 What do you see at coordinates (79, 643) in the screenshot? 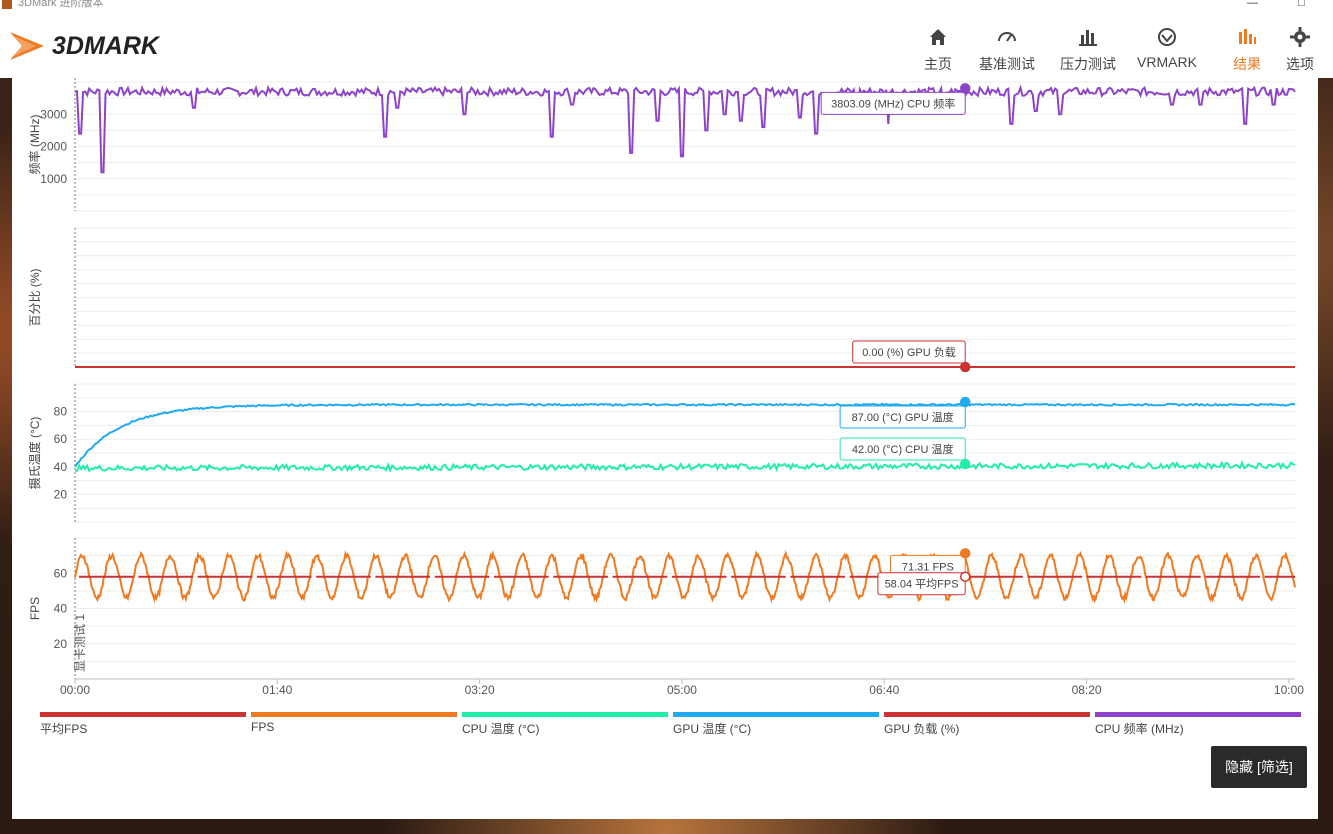
I see `test-marker-label: 显卡测试 1` at bounding box center [79, 643].